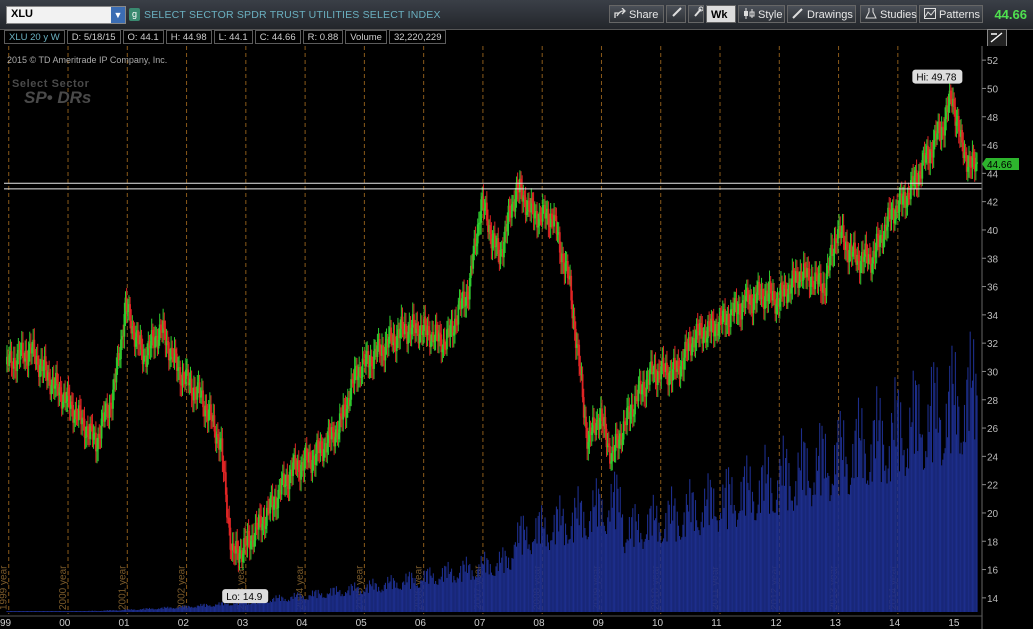 The image size is (1033, 629). Describe the element at coordinates (821, 14) in the screenshot. I see `drawings-button: Drawings` at that location.